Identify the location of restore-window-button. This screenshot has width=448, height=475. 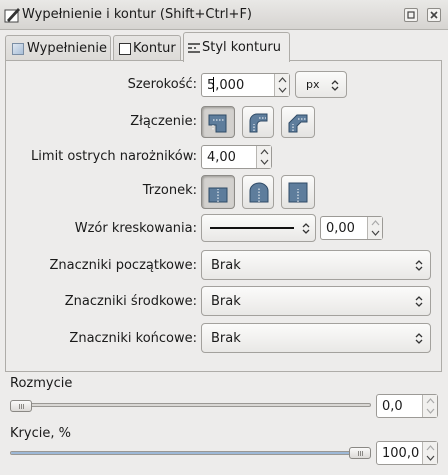
(411, 15).